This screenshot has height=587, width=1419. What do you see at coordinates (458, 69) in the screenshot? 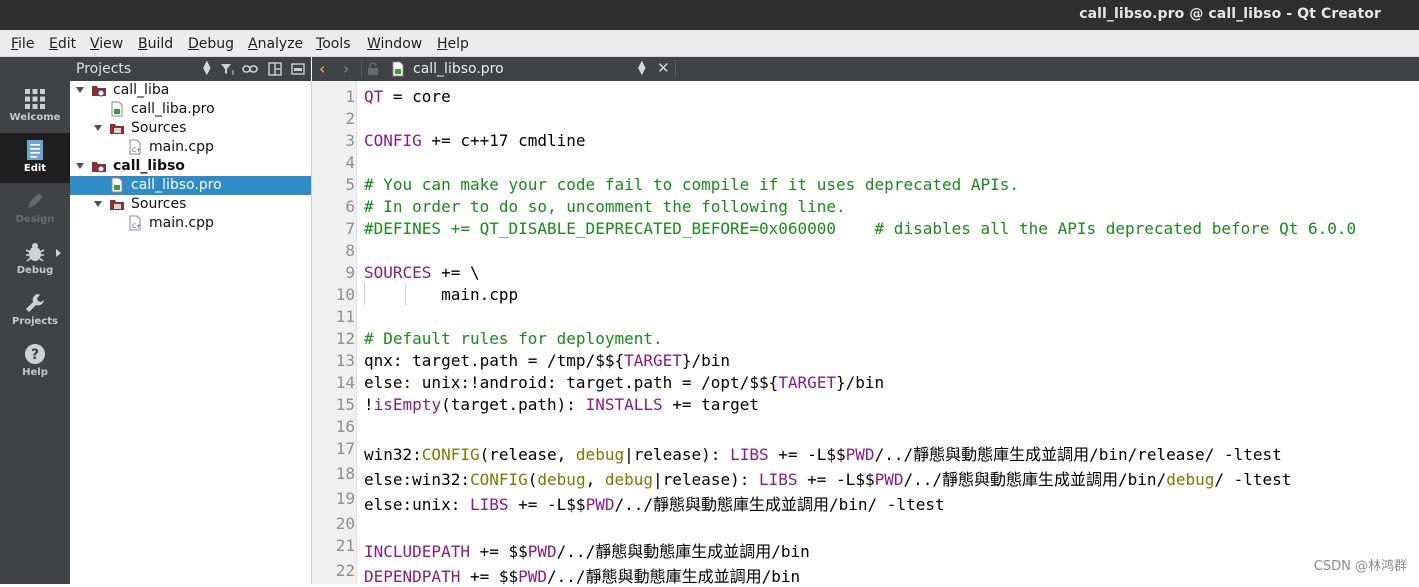
I see `open-file-selector: call_libso.pro` at bounding box center [458, 69].